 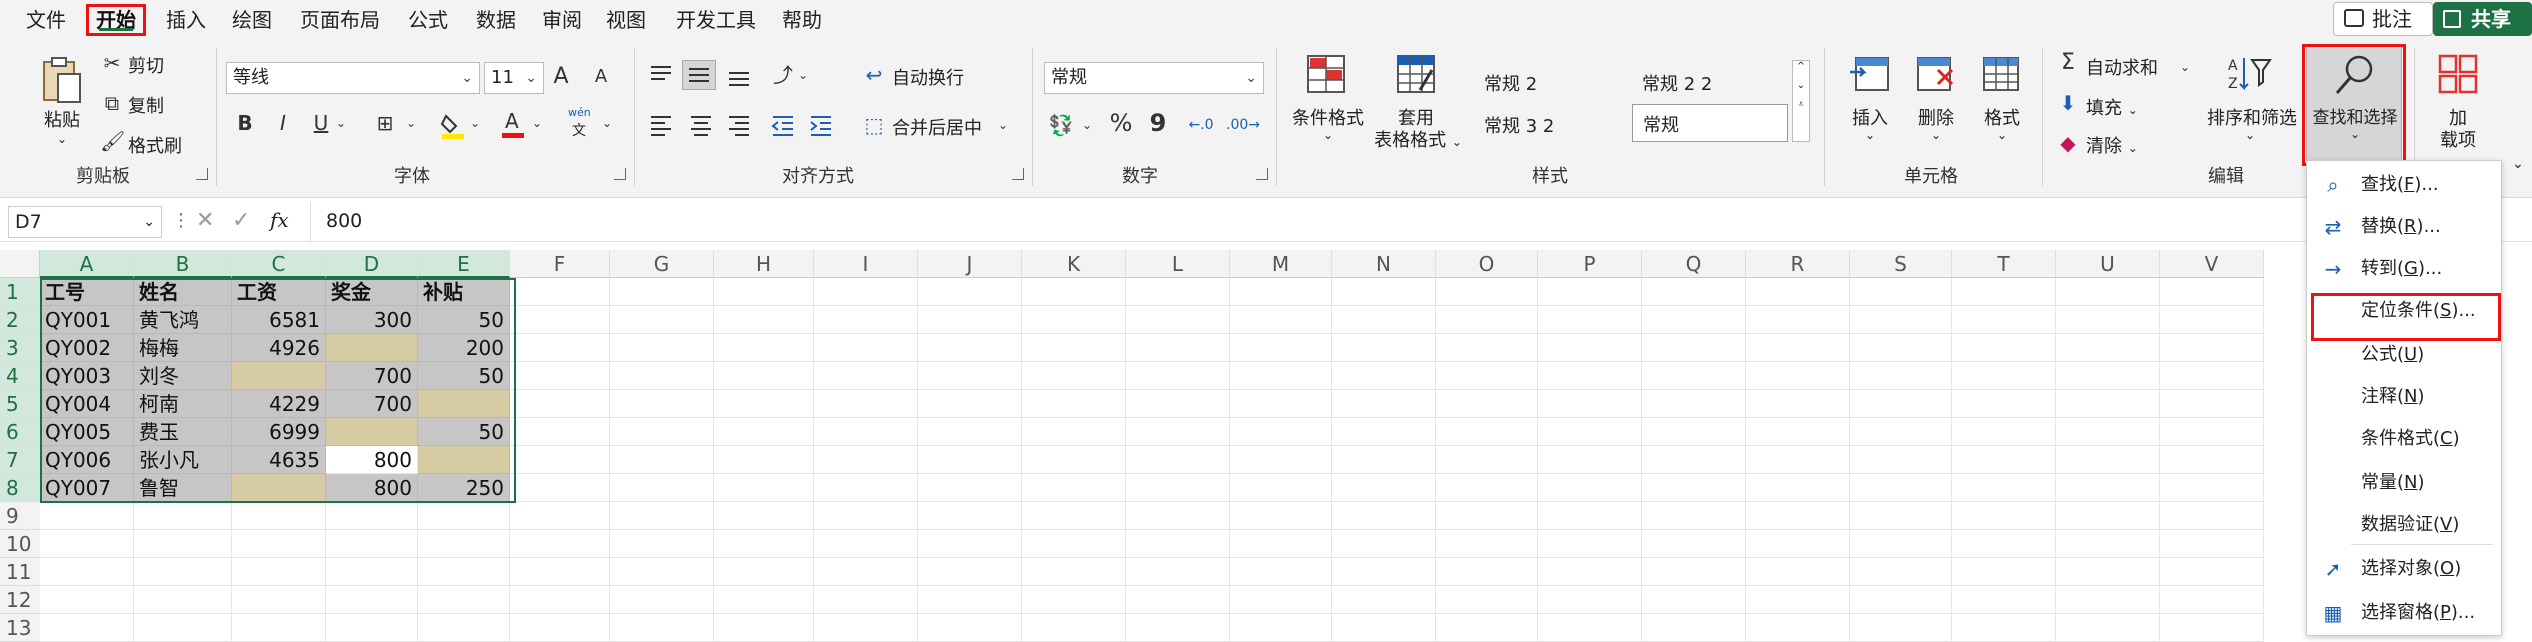 I want to click on data-cell: 张小凡, so click(x=183, y=460).